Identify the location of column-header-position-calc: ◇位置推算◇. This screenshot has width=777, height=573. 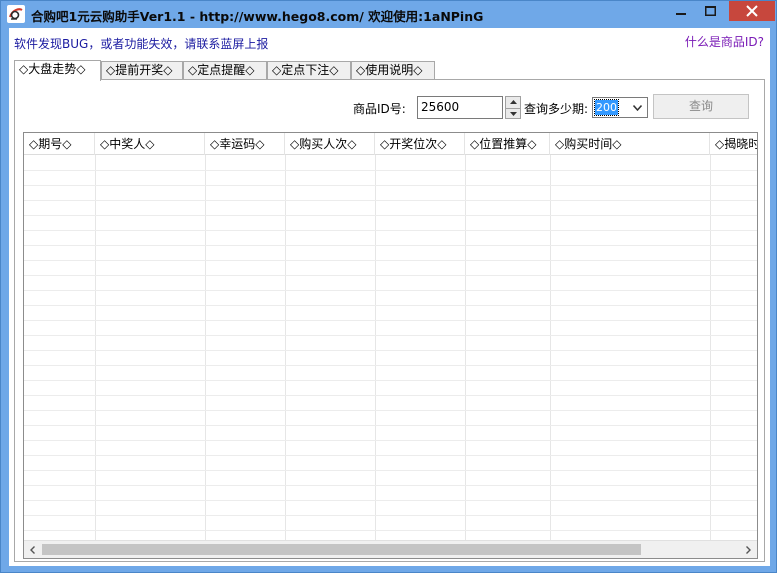
(507, 144).